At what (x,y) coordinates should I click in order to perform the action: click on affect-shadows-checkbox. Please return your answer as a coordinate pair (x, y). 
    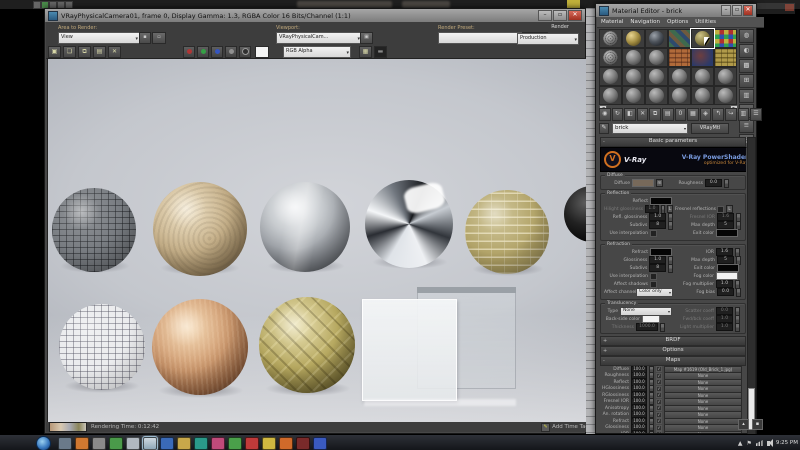
    Looking at the image, I should click on (653, 284).